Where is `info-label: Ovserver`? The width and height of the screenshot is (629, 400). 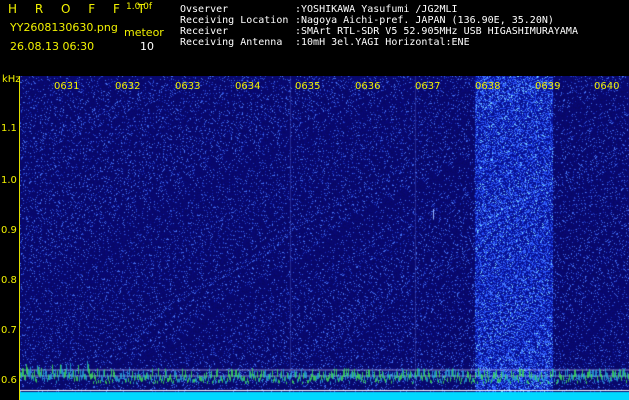 info-label: Ovserver is located at coordinates (204, 9).